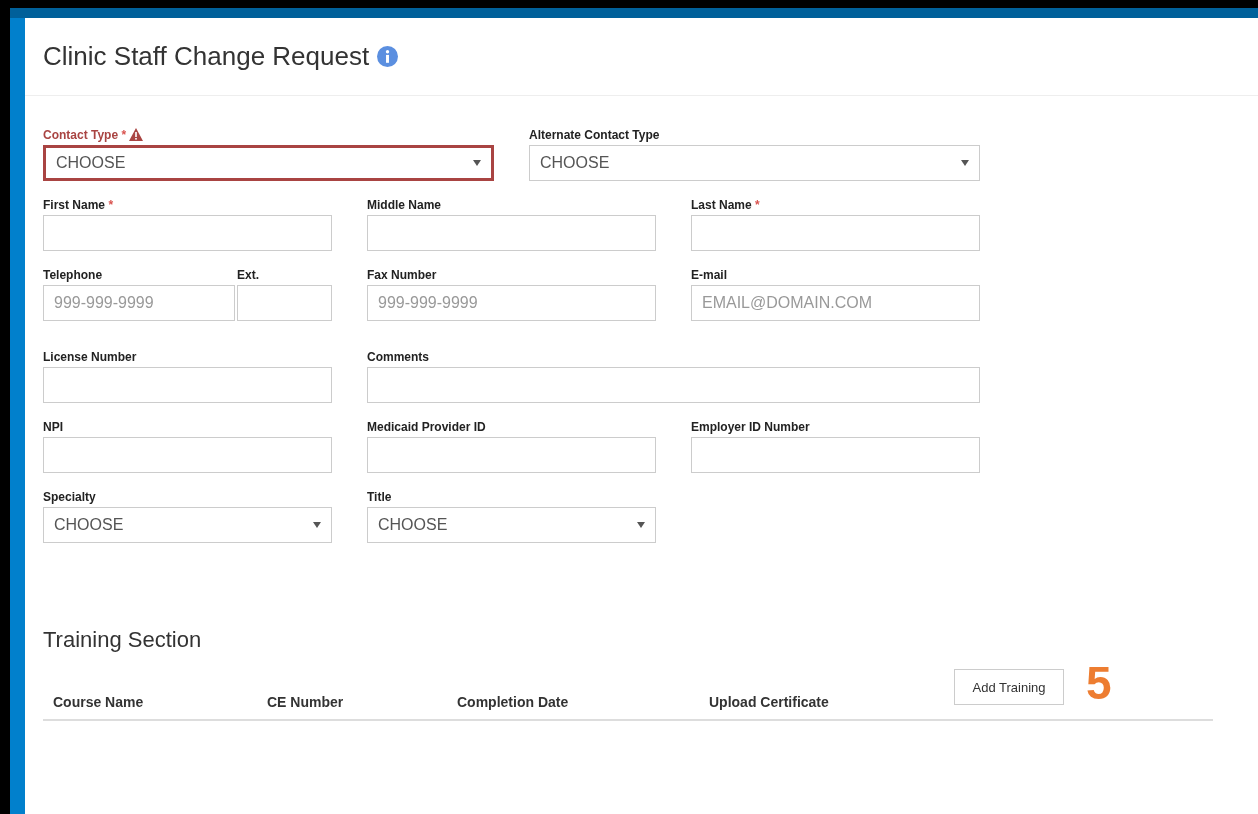  I want to click on input-field: EMAIL@DOMAIN.COM, so click(835, 303).